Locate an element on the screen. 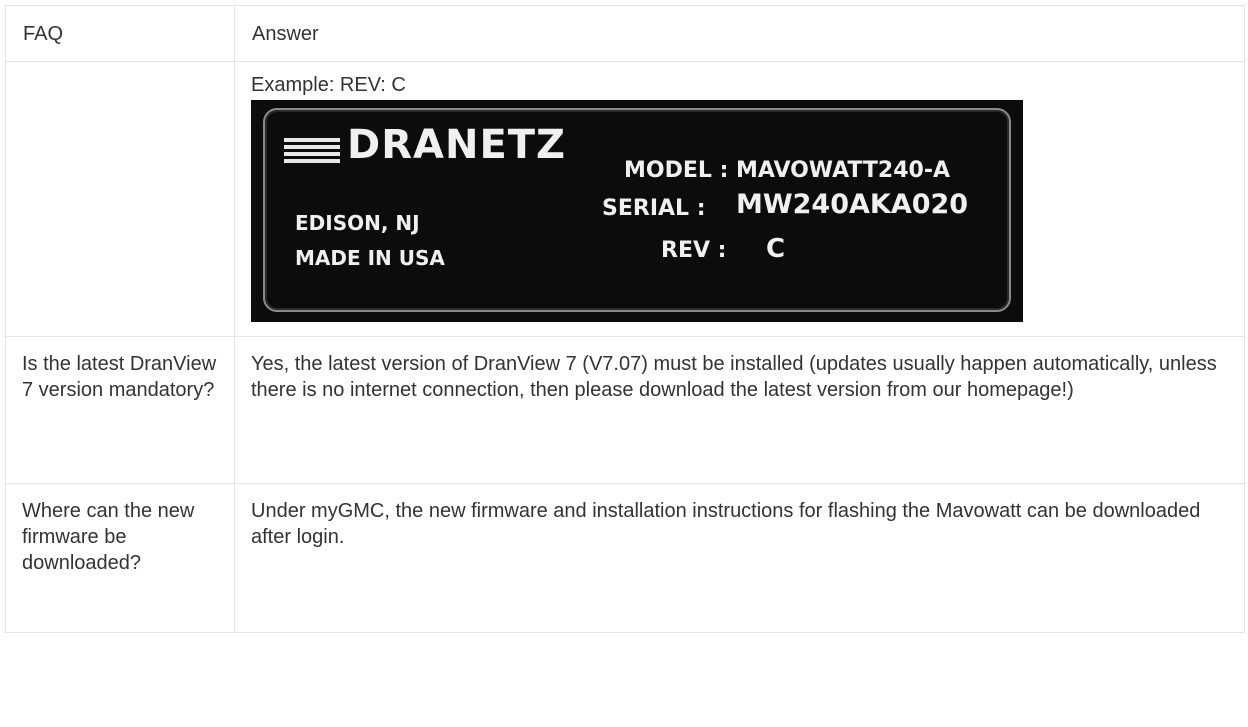 The width and height of the screenshot is (1248, 727). nameplate-rev-value: C is located at coordinates (776, 249).